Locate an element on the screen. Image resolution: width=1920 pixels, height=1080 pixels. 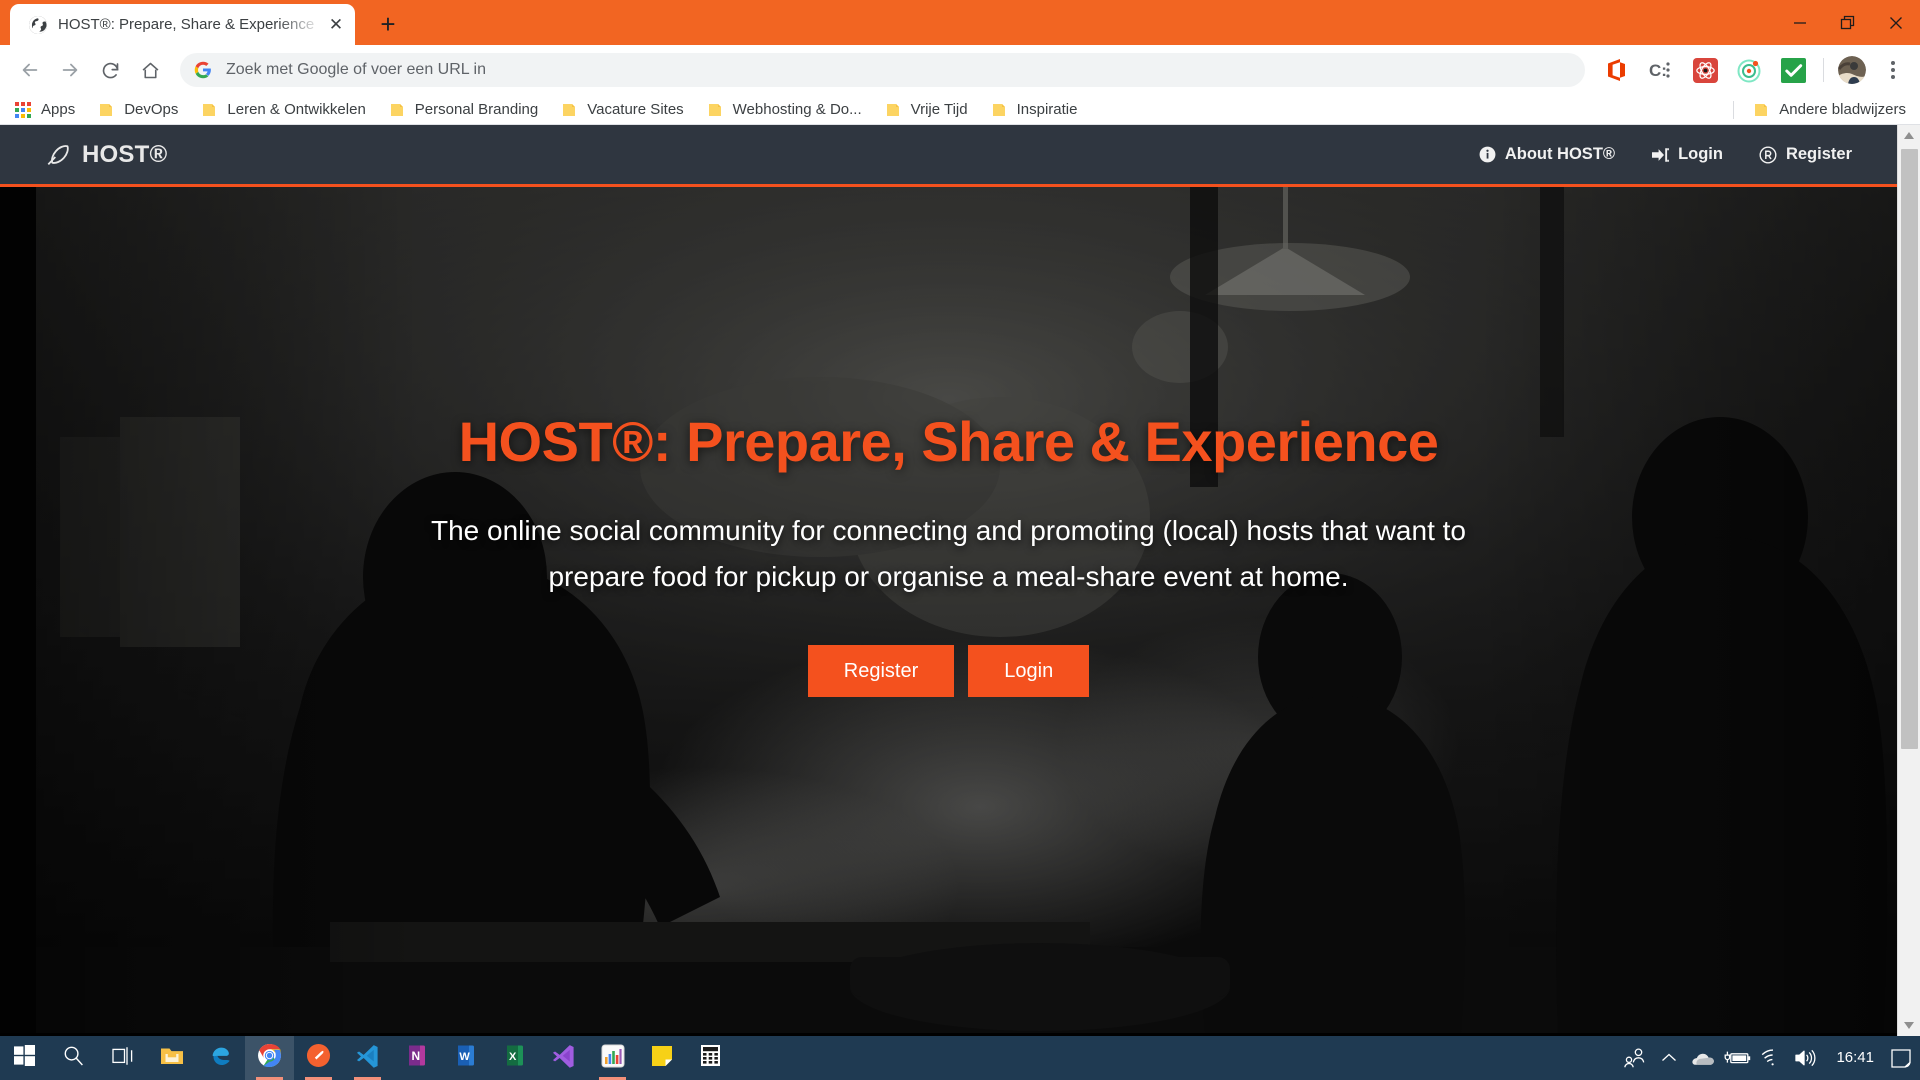
scroll-up-arrow is located at coordinates (1909, 135).